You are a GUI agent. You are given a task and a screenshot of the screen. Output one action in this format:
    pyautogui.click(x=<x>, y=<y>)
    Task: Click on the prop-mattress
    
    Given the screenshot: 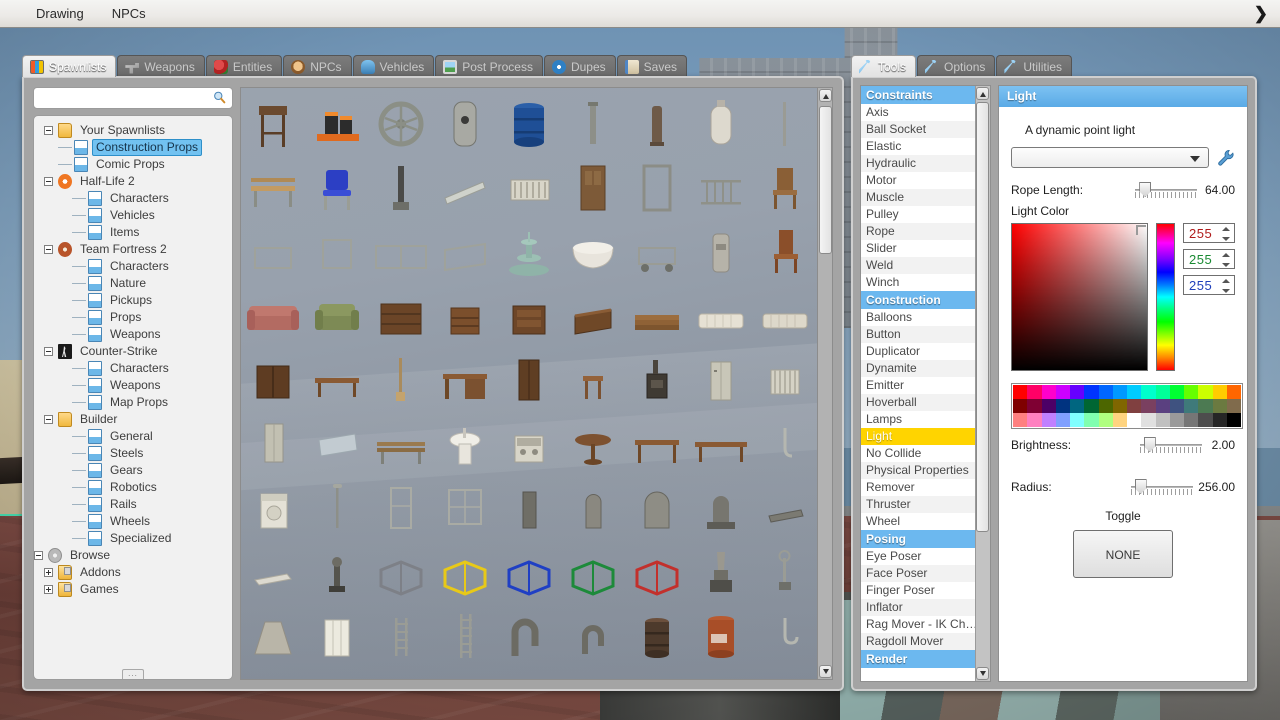 What is the action you would take?
    pyautogui.click(x=721, y=316)
    